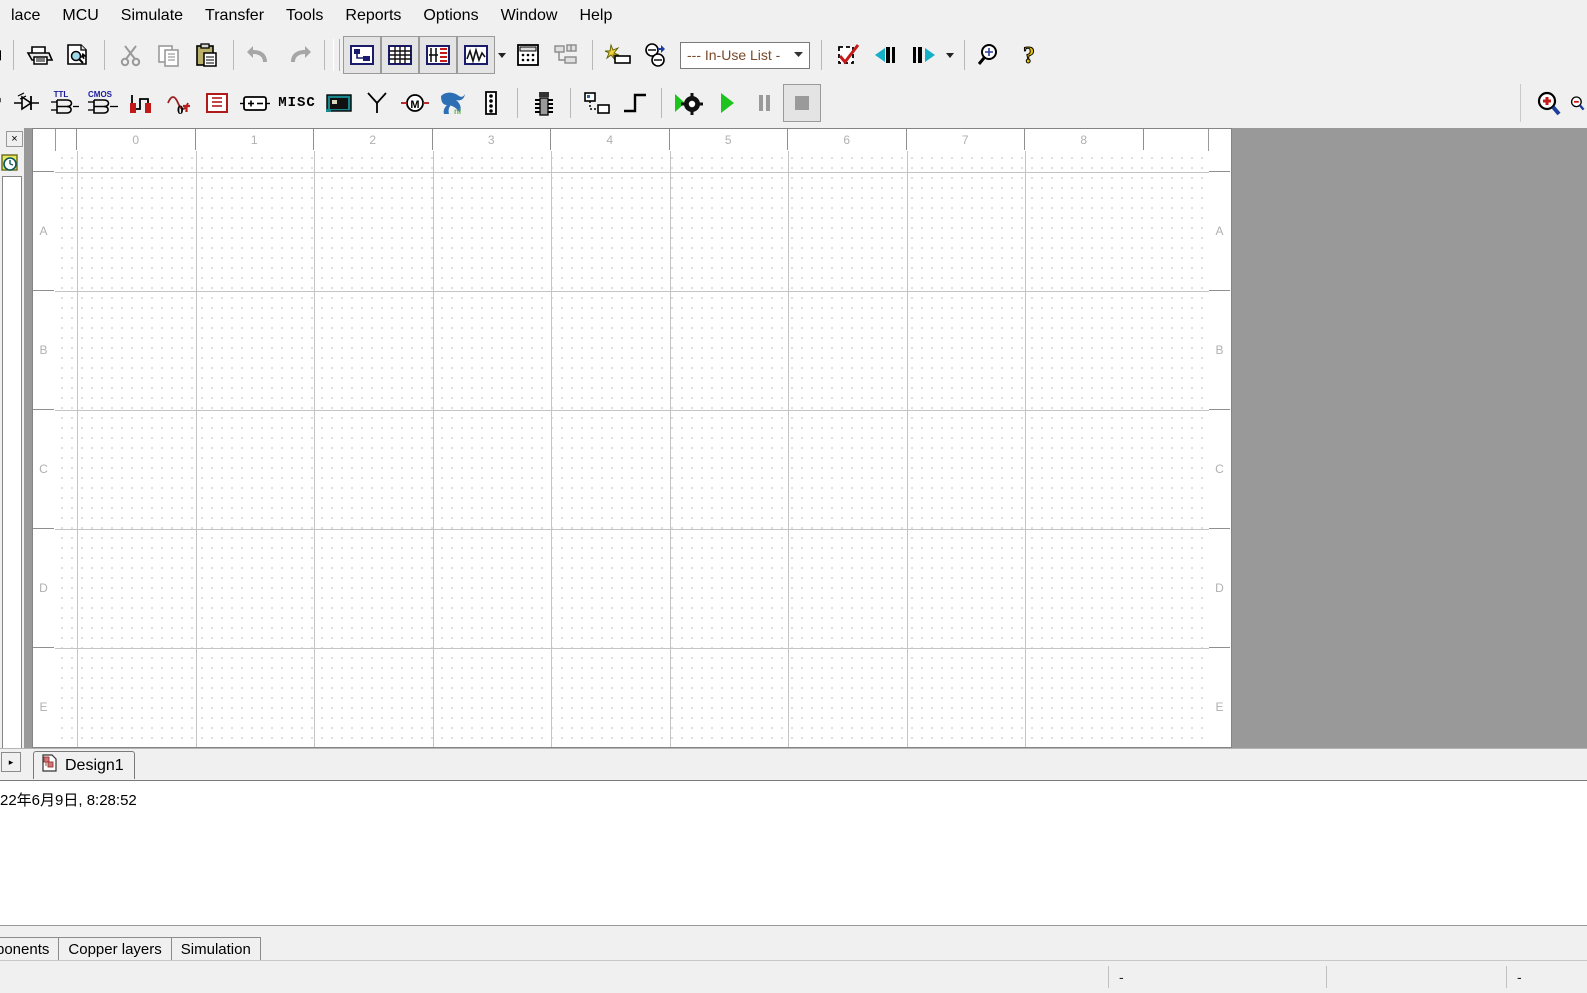 Image resolution: width=1587 pixels, height=993 pixels. What do you see at coordinates (65, 103) in the screenshot?
I see `place-ttl-button: TTL` at bounding box center [65, 103].